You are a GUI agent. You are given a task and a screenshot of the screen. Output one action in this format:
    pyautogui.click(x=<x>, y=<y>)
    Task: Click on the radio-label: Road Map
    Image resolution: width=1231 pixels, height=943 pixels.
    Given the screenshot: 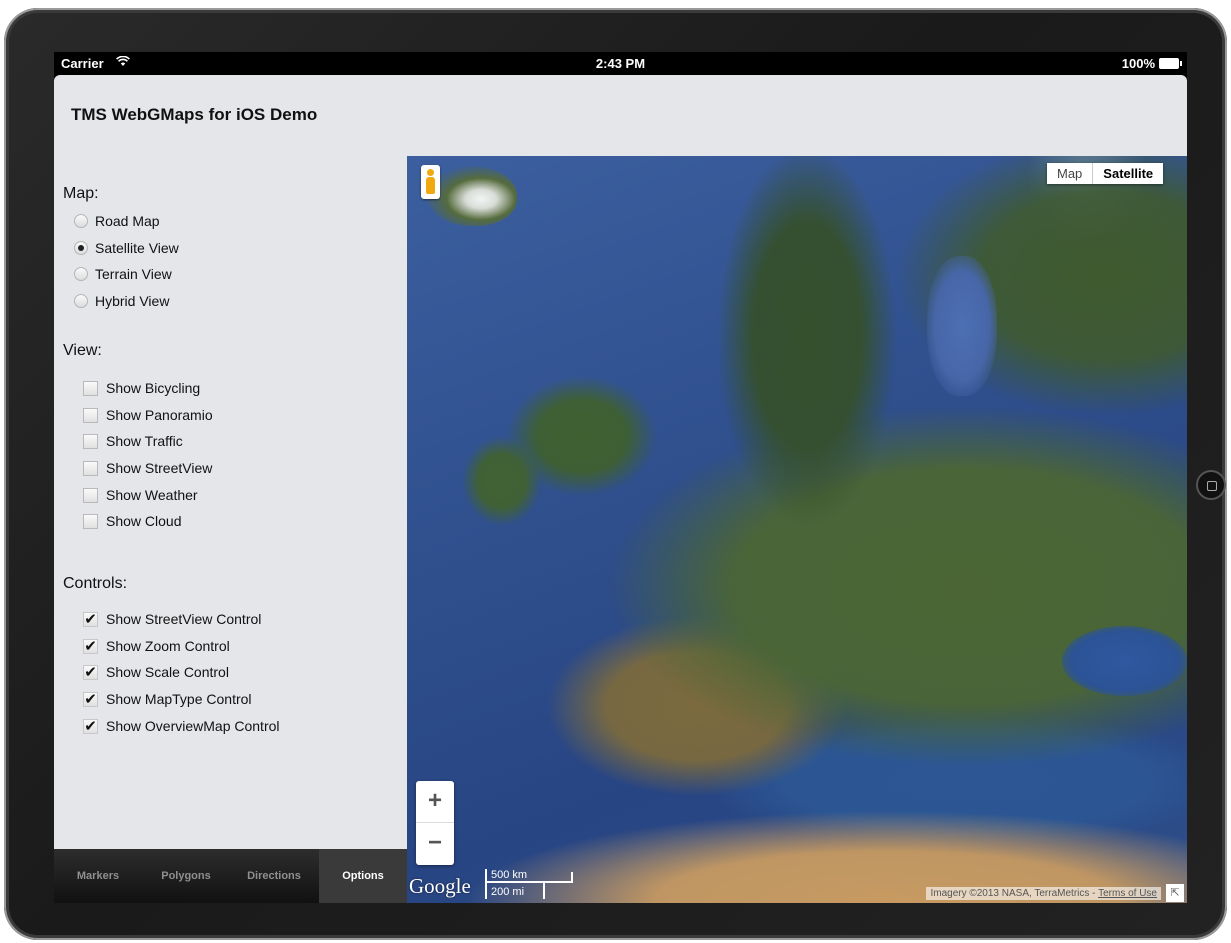 What is the action you would take?
    pyautogui.click(x=127, y=221)
    